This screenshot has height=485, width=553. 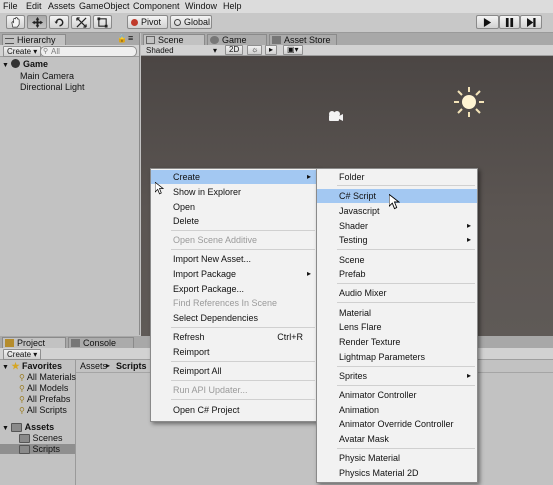 I want to click on menu-gameobject: GameObject, so click(x=104, y=6).